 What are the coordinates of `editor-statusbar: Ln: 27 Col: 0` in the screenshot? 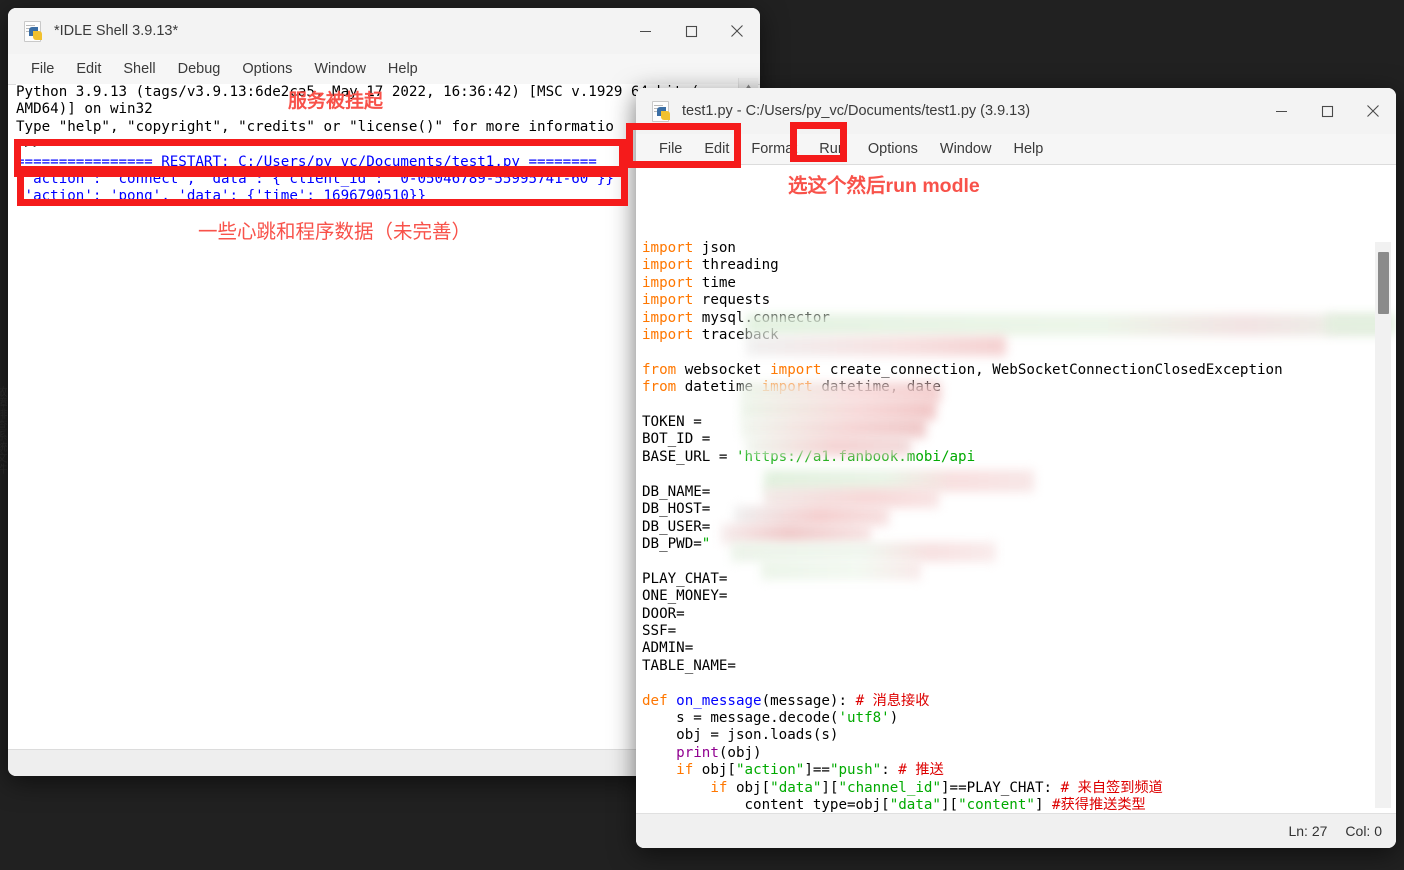 It's located at (1016, 830).